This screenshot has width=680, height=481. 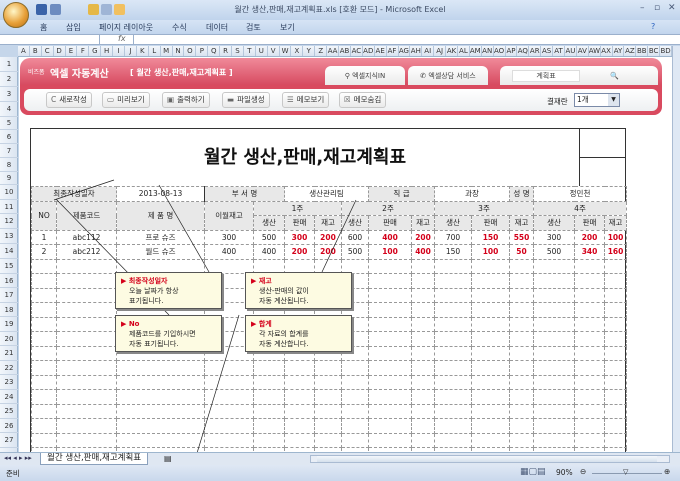 What do you see at coordinates (179, 27) in the screenshot?
I see `tab-formulas: 수식` at bounding box center [179, 27].